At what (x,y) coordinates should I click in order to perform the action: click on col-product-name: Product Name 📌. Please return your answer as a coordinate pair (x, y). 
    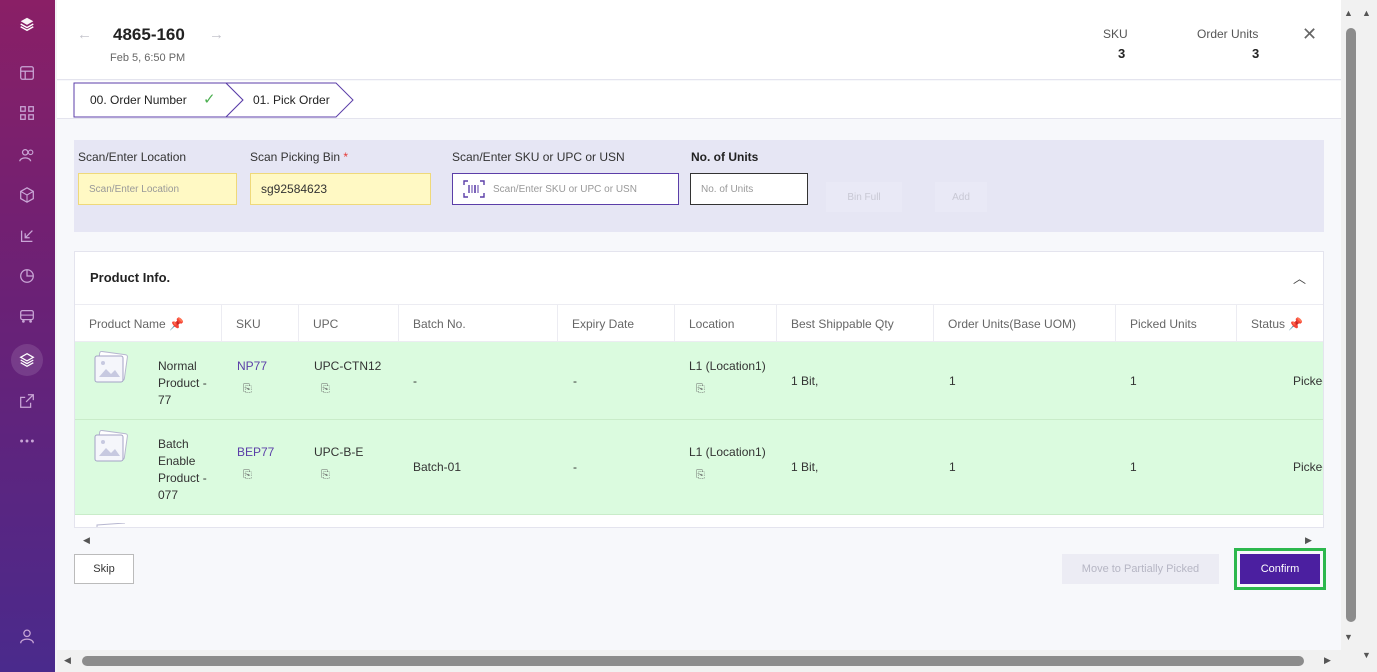
    Looking at the image, I should click on (148, 324).